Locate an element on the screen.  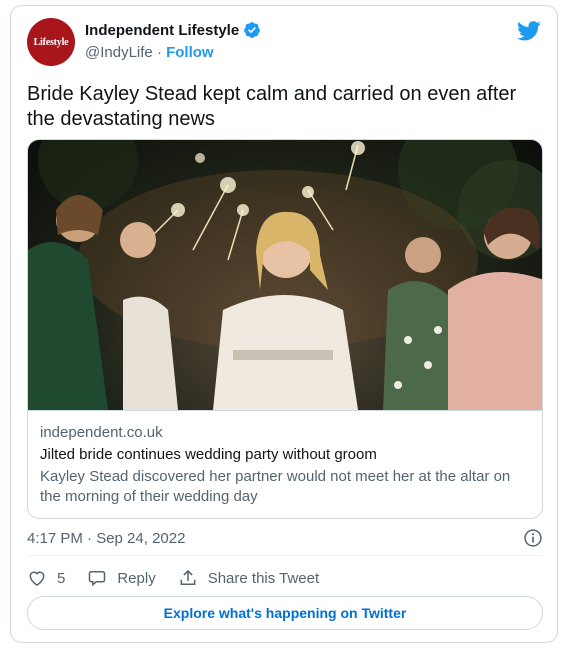
timestamp-row: 4:17 PM · Sep 24, 2022 is located at coordinates (285, 538).